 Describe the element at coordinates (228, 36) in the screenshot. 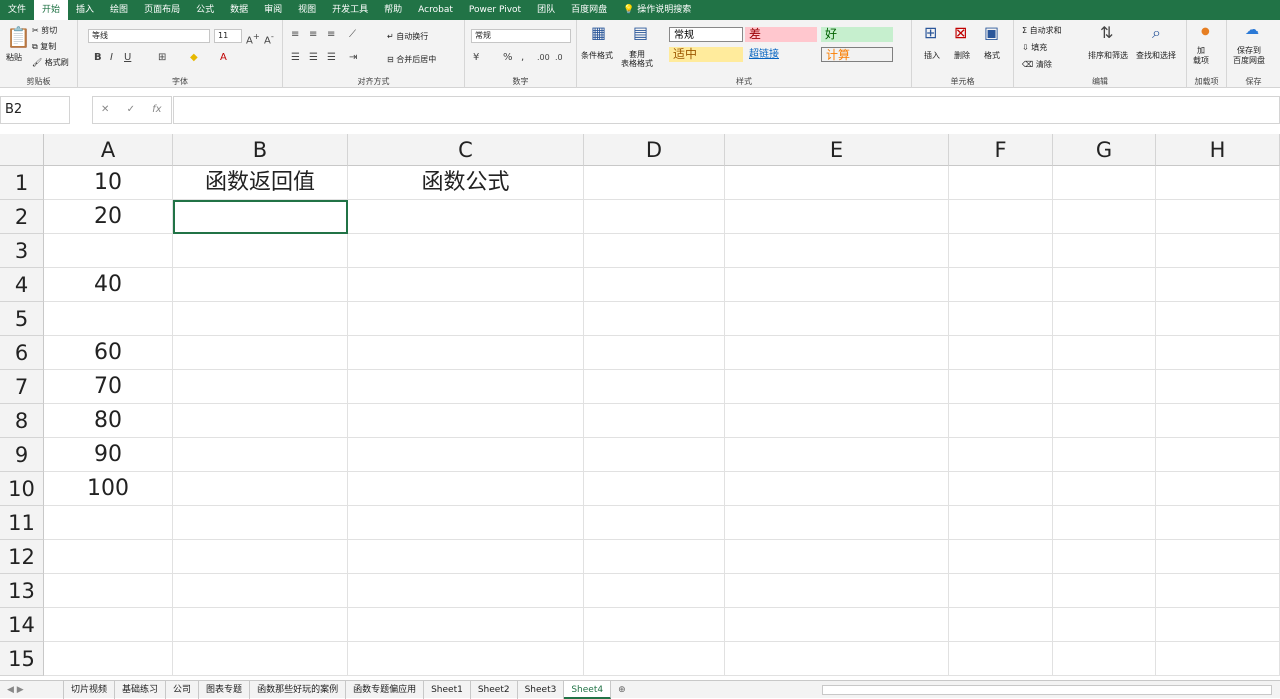

I see `font-size-select: 11` at that location.